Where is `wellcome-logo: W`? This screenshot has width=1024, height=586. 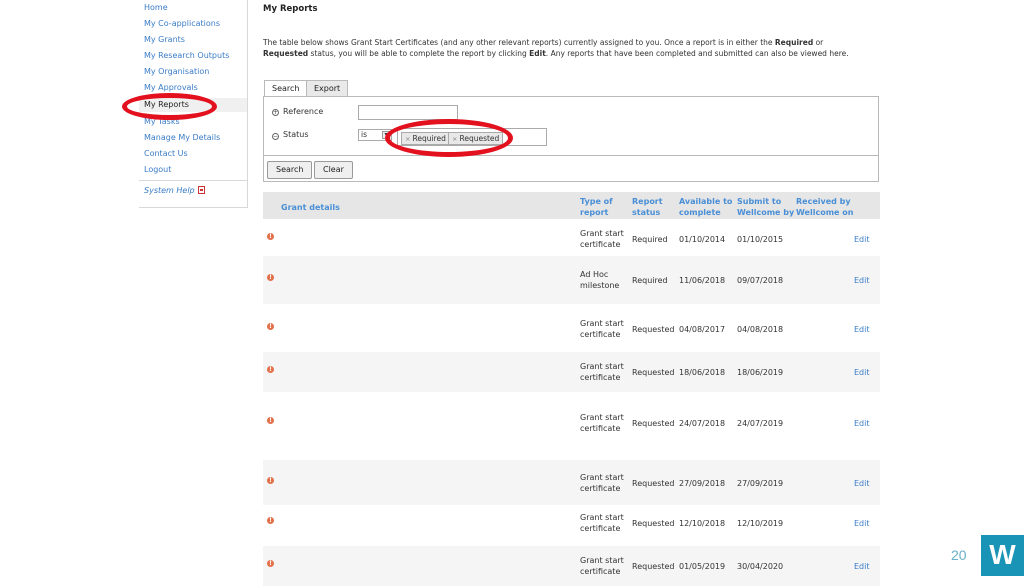
wellcome-logo: W is located at coordinates (1002, 555).